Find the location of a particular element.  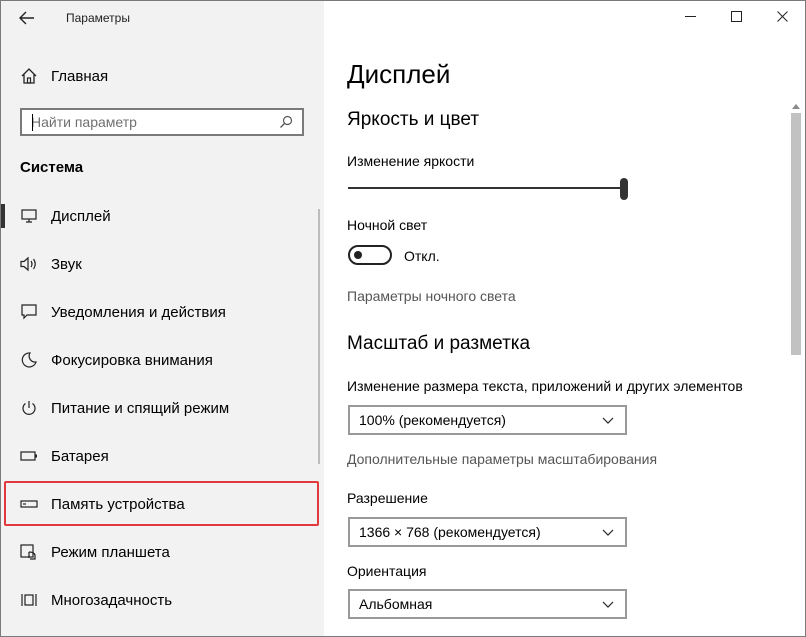

orientation-dropdown: Альбомная is located at coordinates (487, 604).